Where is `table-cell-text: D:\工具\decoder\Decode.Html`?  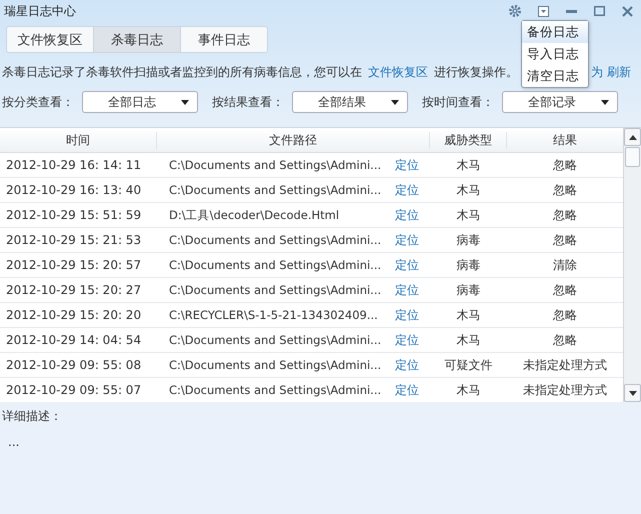
table-cell-text: D:\工具\decoder\Decode.Html is located at coordinates (254, 215).